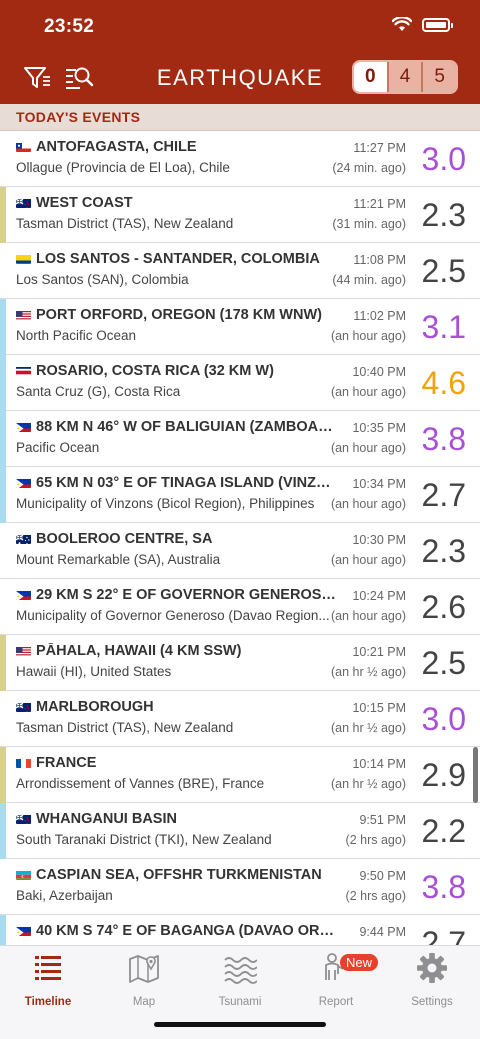 The image size is (480, 1039). What do you see at coordinates (240, 980) in the screenshot?
I see `tab-tsunami: Tsunami` at bounding box center [240, 980].